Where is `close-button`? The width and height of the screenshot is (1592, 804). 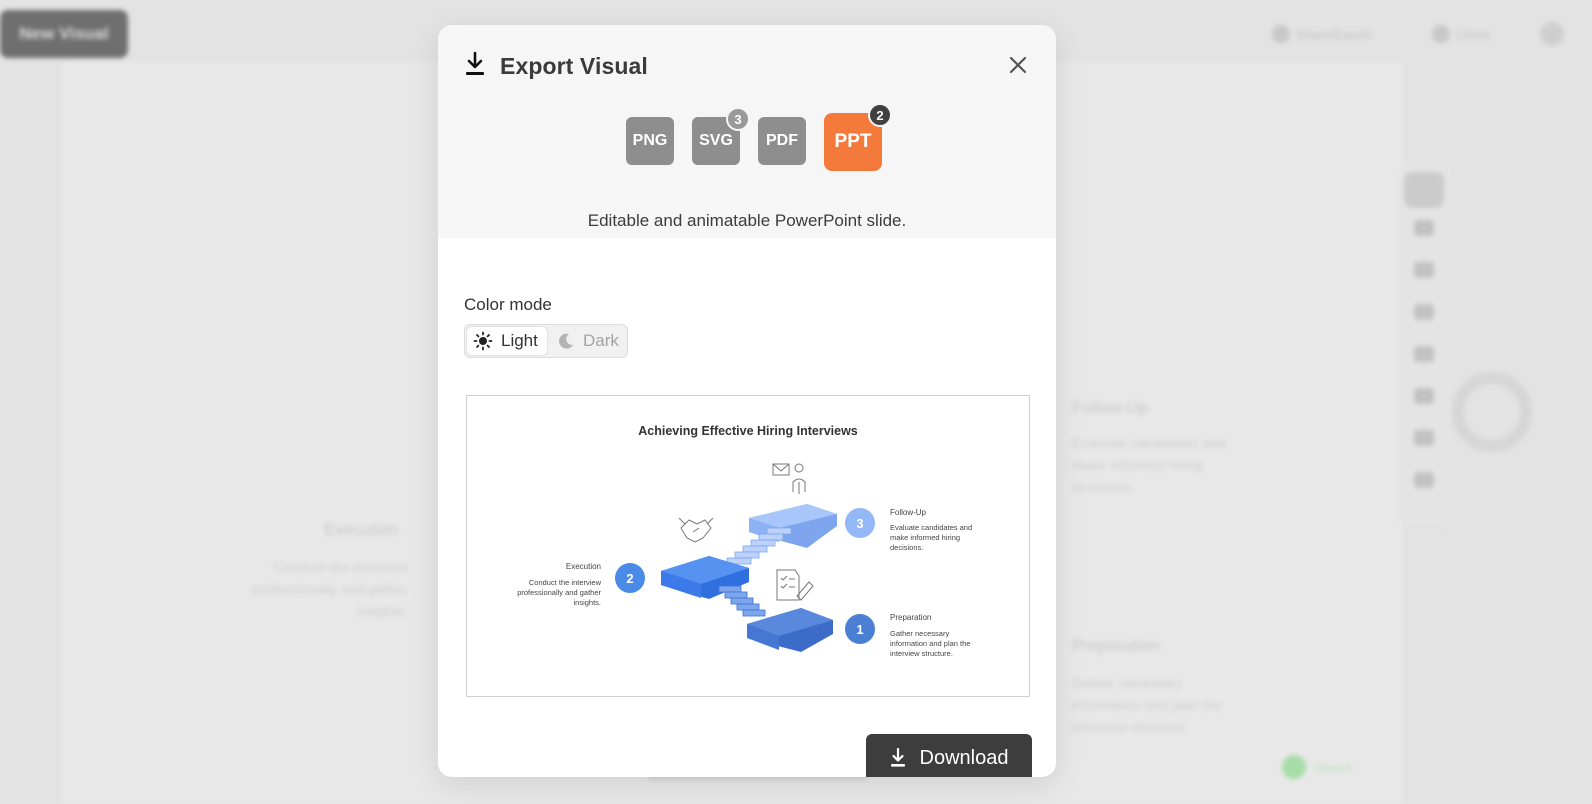 close-button is located at coordinates (1018, 65).